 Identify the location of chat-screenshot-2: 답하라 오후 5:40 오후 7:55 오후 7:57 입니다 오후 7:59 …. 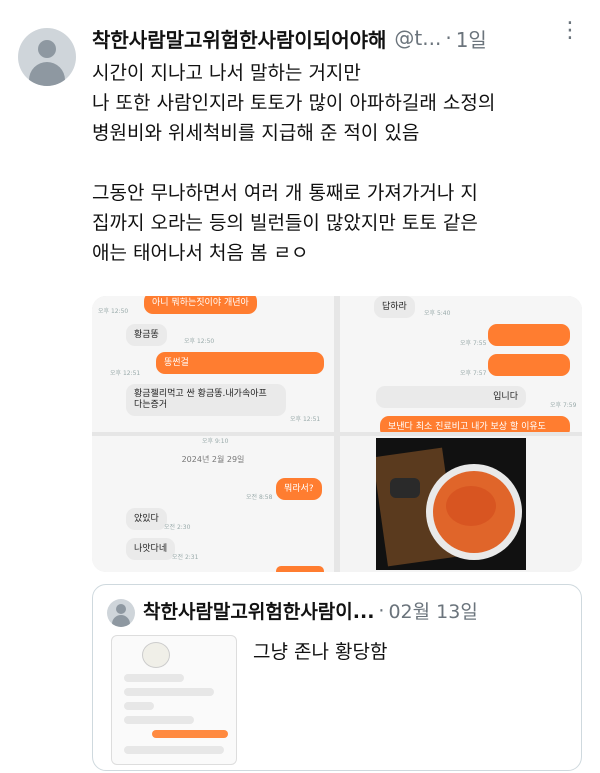
(461, 364).